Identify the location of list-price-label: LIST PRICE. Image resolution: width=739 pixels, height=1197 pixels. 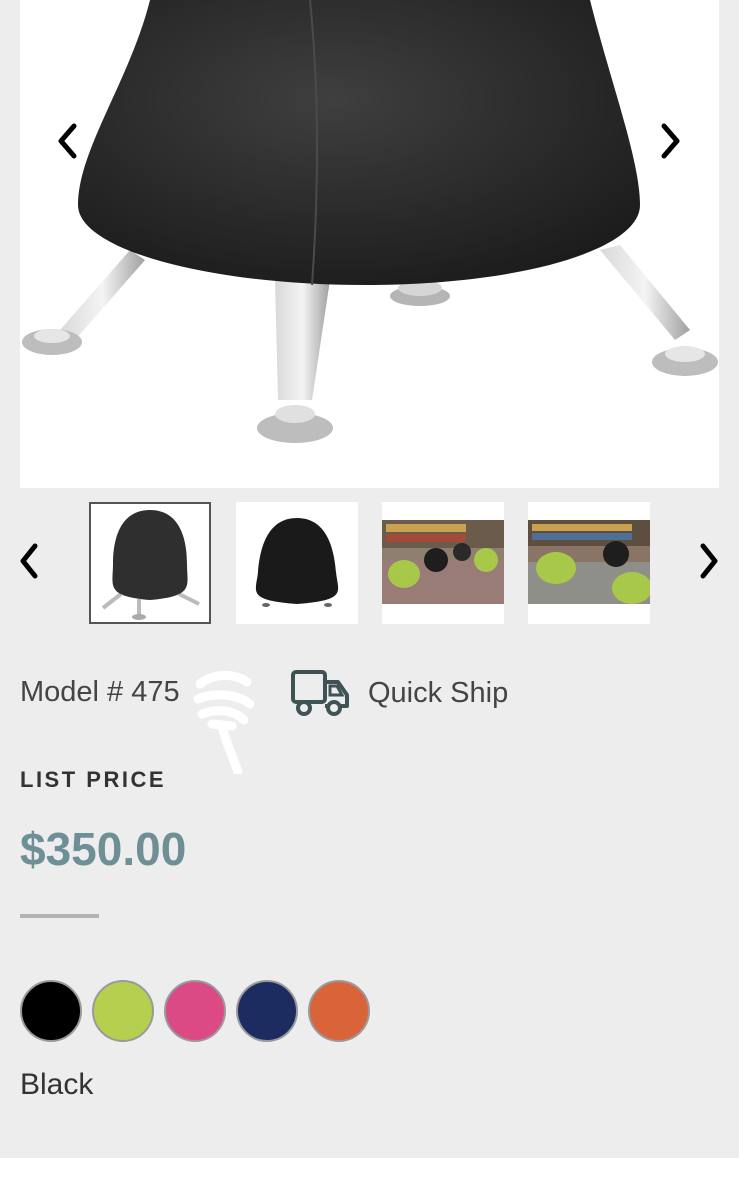
(93, 779).